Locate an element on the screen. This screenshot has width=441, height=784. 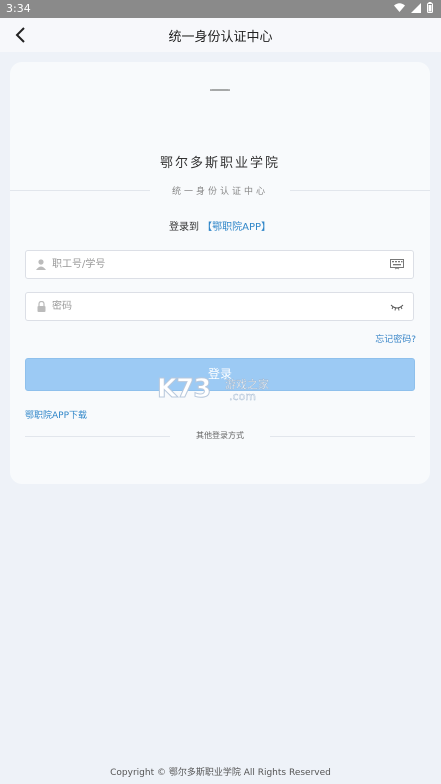
copyright-footer: Copyright © 鄂尔多斯职业学院 All Rights Reserved is located at coordinates (220, 773).